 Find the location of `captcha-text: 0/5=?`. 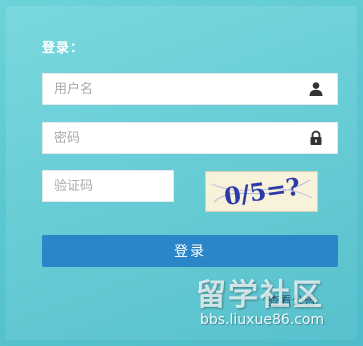

captcha-text: 0/5=? is located at coordinates (262, 191).